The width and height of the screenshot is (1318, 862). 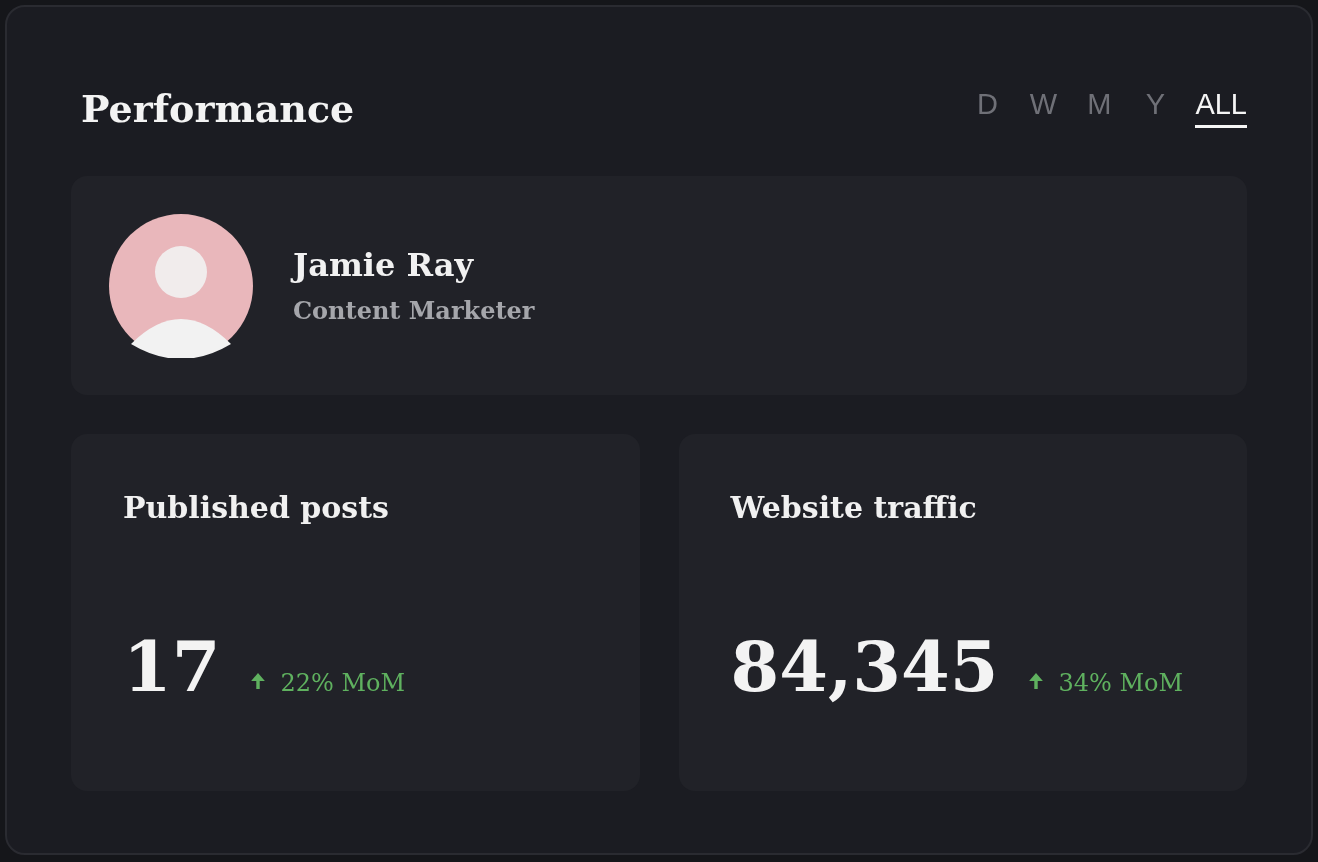 I want to click on stat-label: Published posts, so click(x=256, y=507).